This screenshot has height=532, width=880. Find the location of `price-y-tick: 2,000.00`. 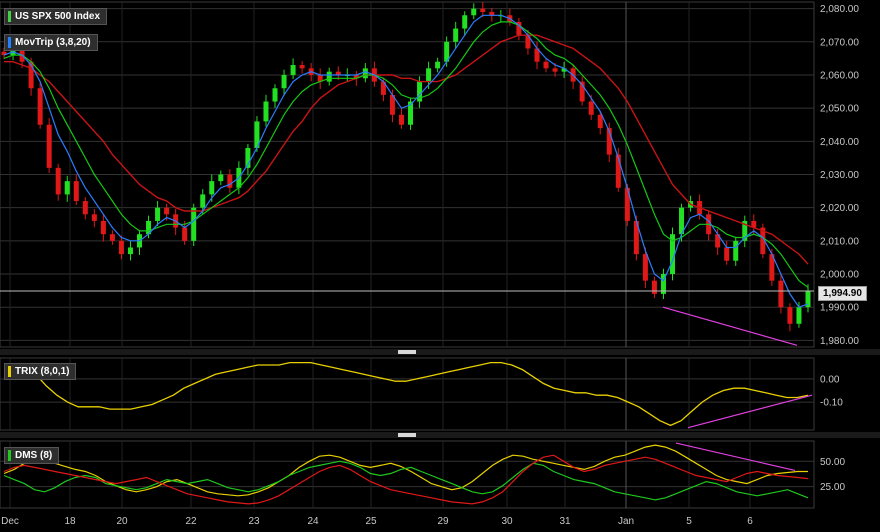

price-y-tick: 2,000.00 is located at coordinates (839, 275).